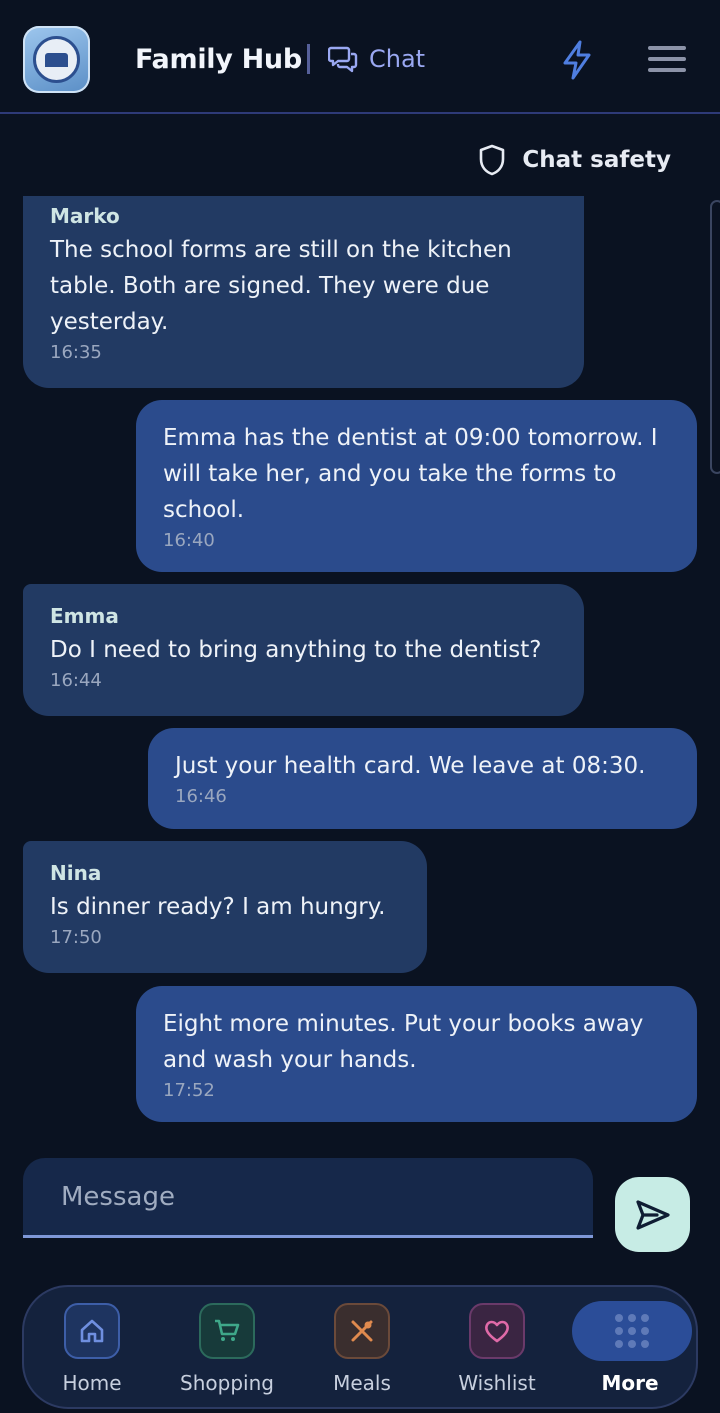 The height and width of the screenshot is (1413, 720). I want to click on nav-item-shopping: Shopping, so click(227, 1347).